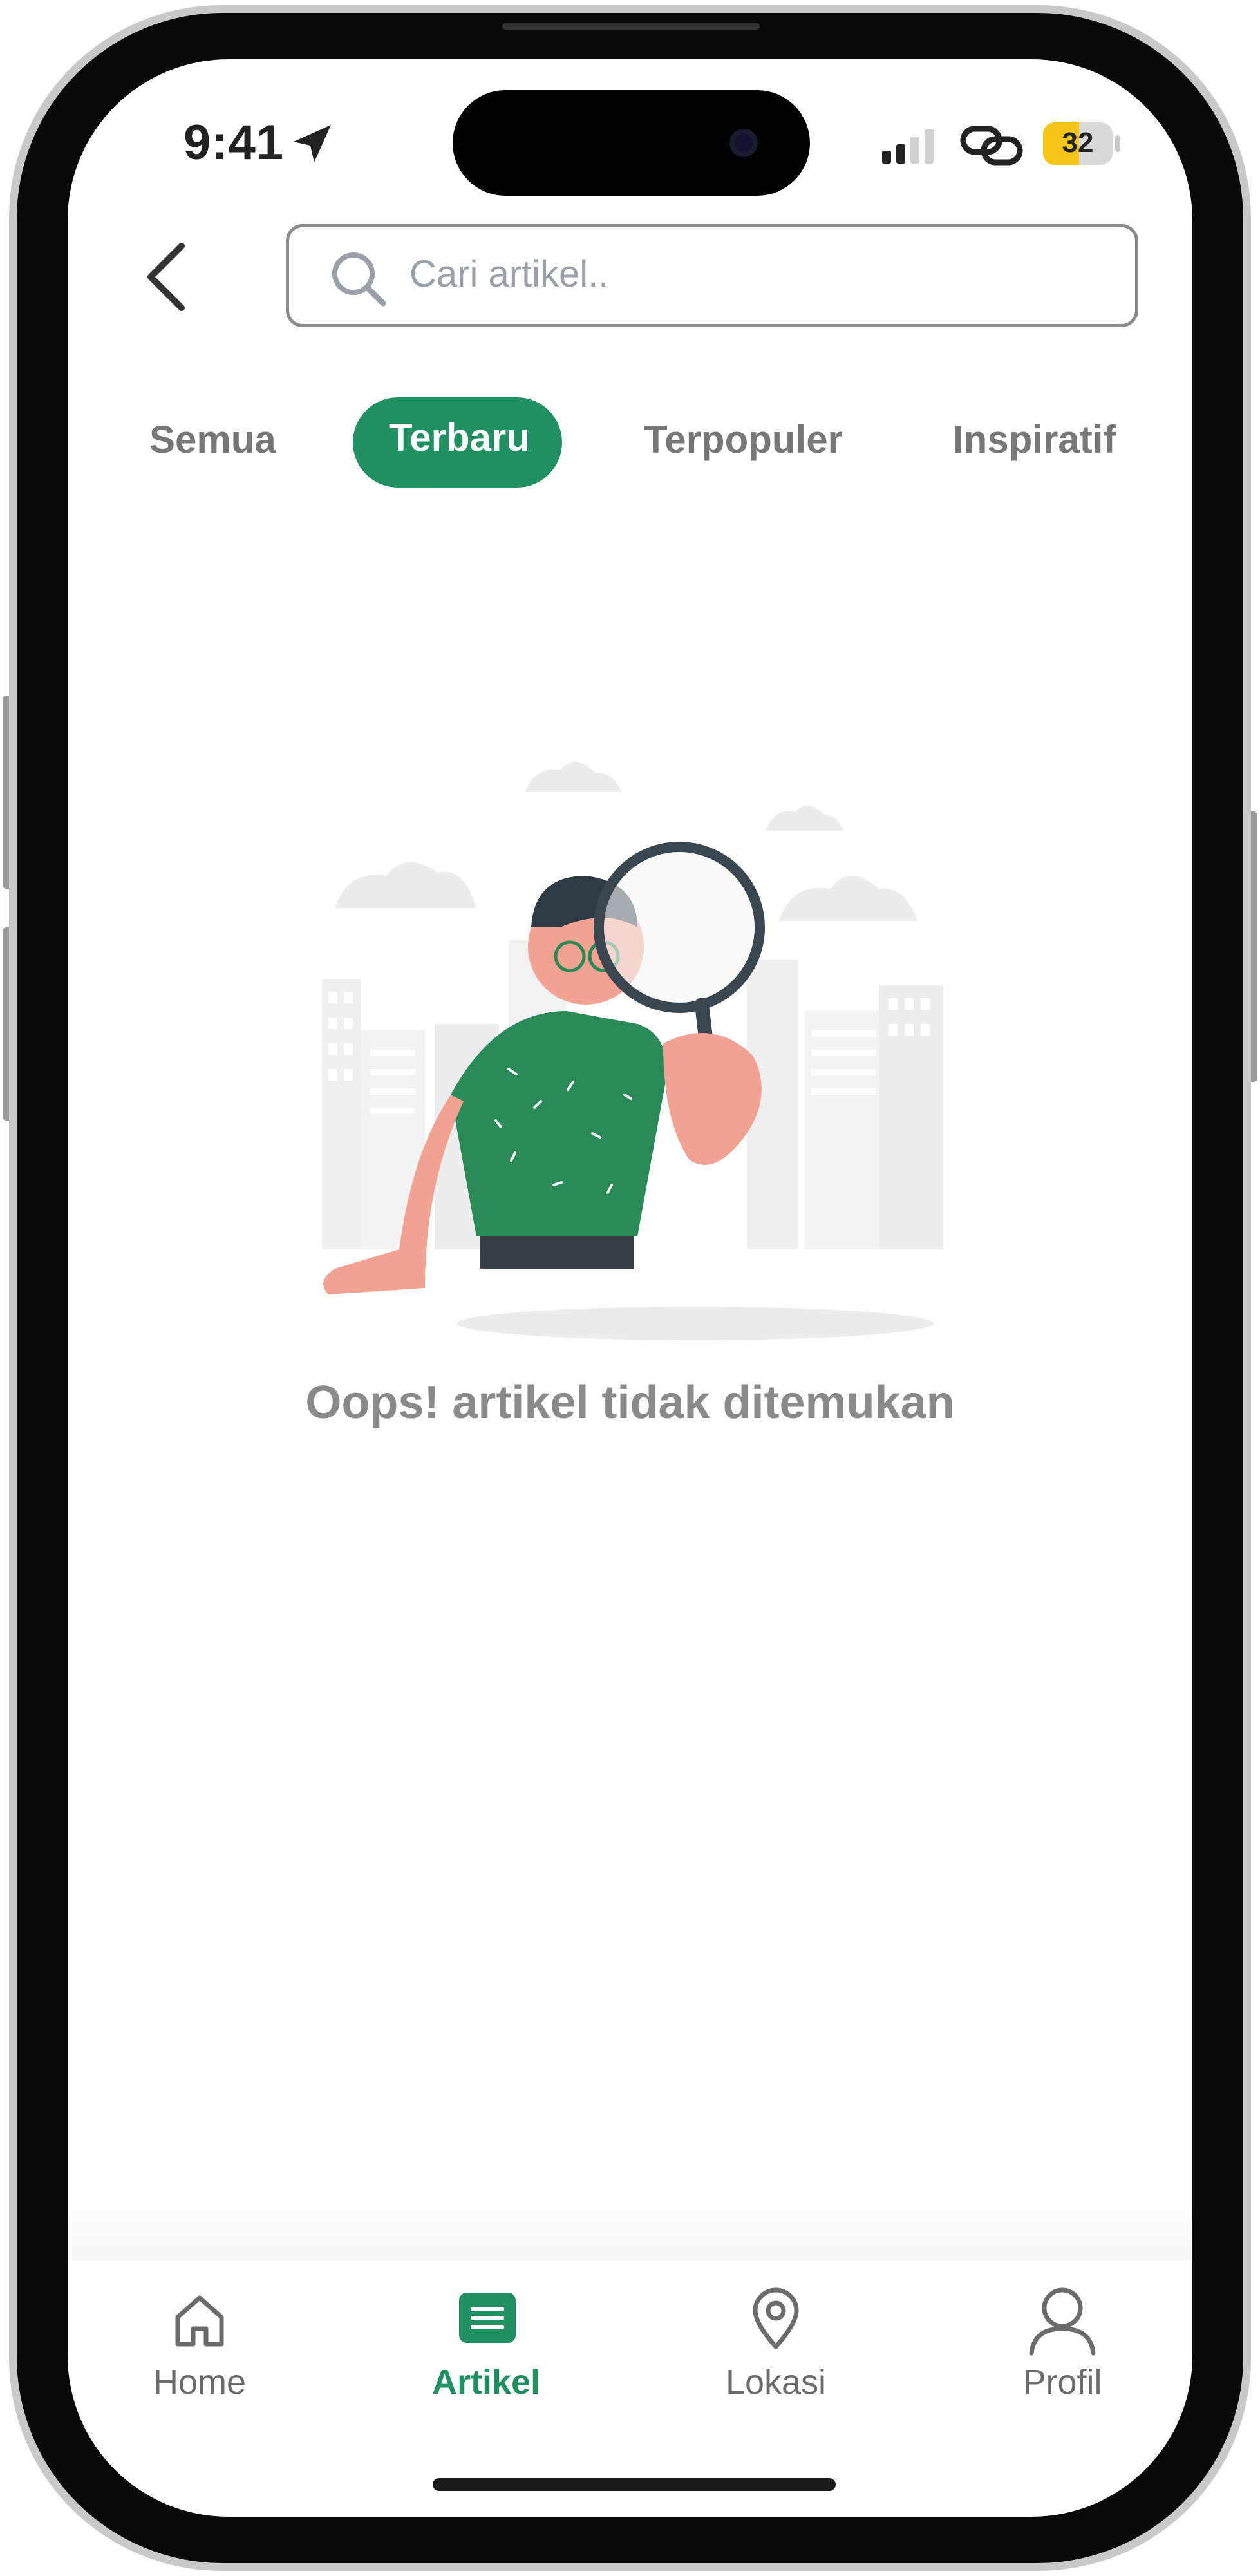 The height and width of the screenshot is (2576, 1260). I want to click on nav-label-artikel: Artikel, so click(486, 2382).